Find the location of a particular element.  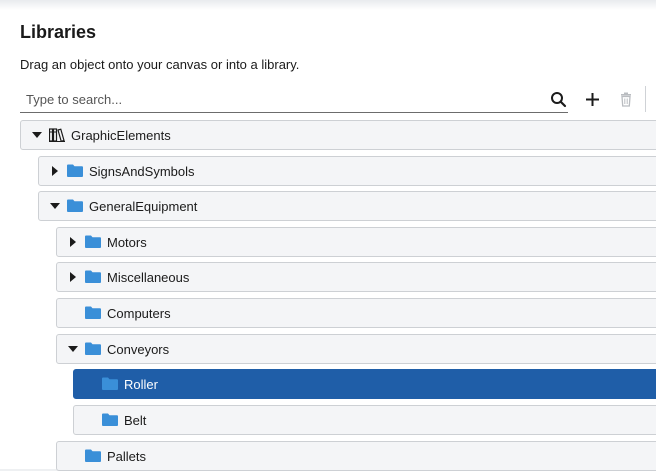

tree-item-miscellaneous: Miscellaneous is located at coordinates (356, 277).